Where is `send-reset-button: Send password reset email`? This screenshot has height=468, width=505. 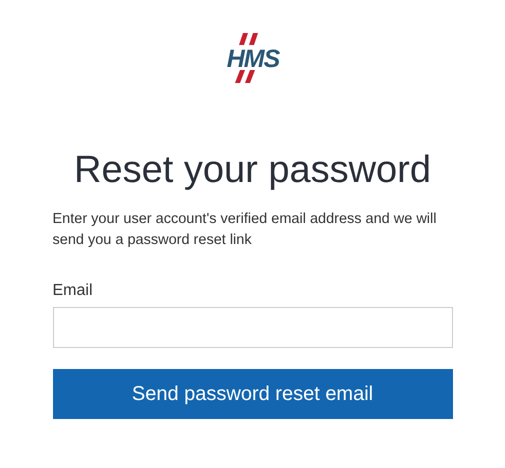
send-reset-button: Send password reset email is located at coordinates (252, 394).